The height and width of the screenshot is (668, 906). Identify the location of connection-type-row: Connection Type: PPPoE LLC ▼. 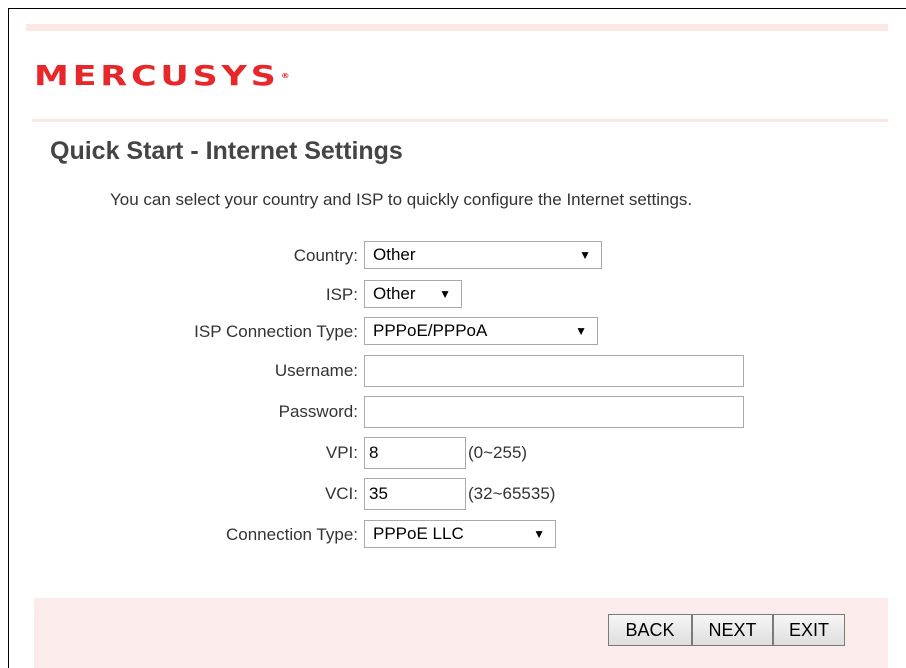
(453, 535).